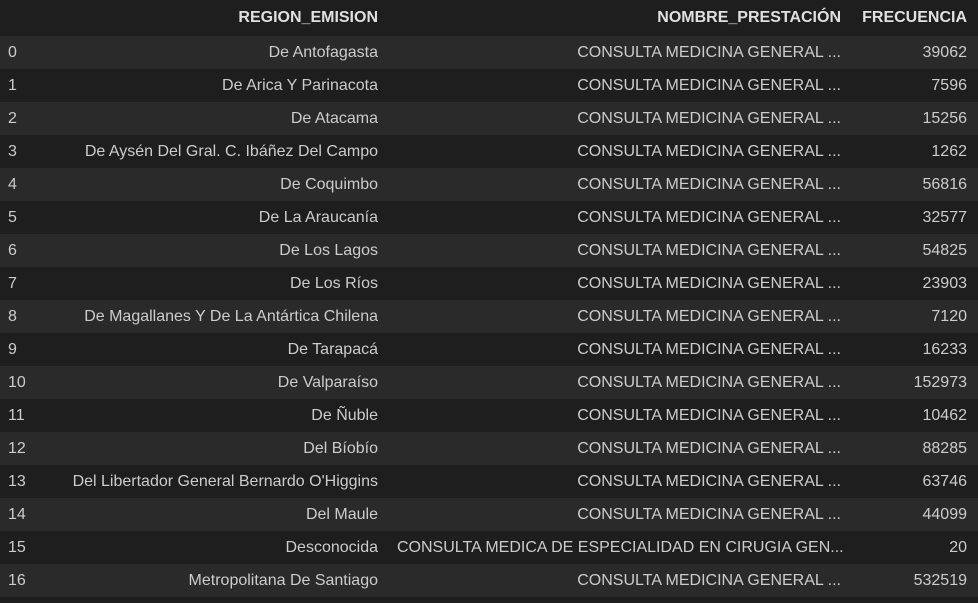 This screenshot has height=603, width=978. Describe the element at coordinates (17, 580) in the screenshot. I see `row-index-cell: 16` at that location.